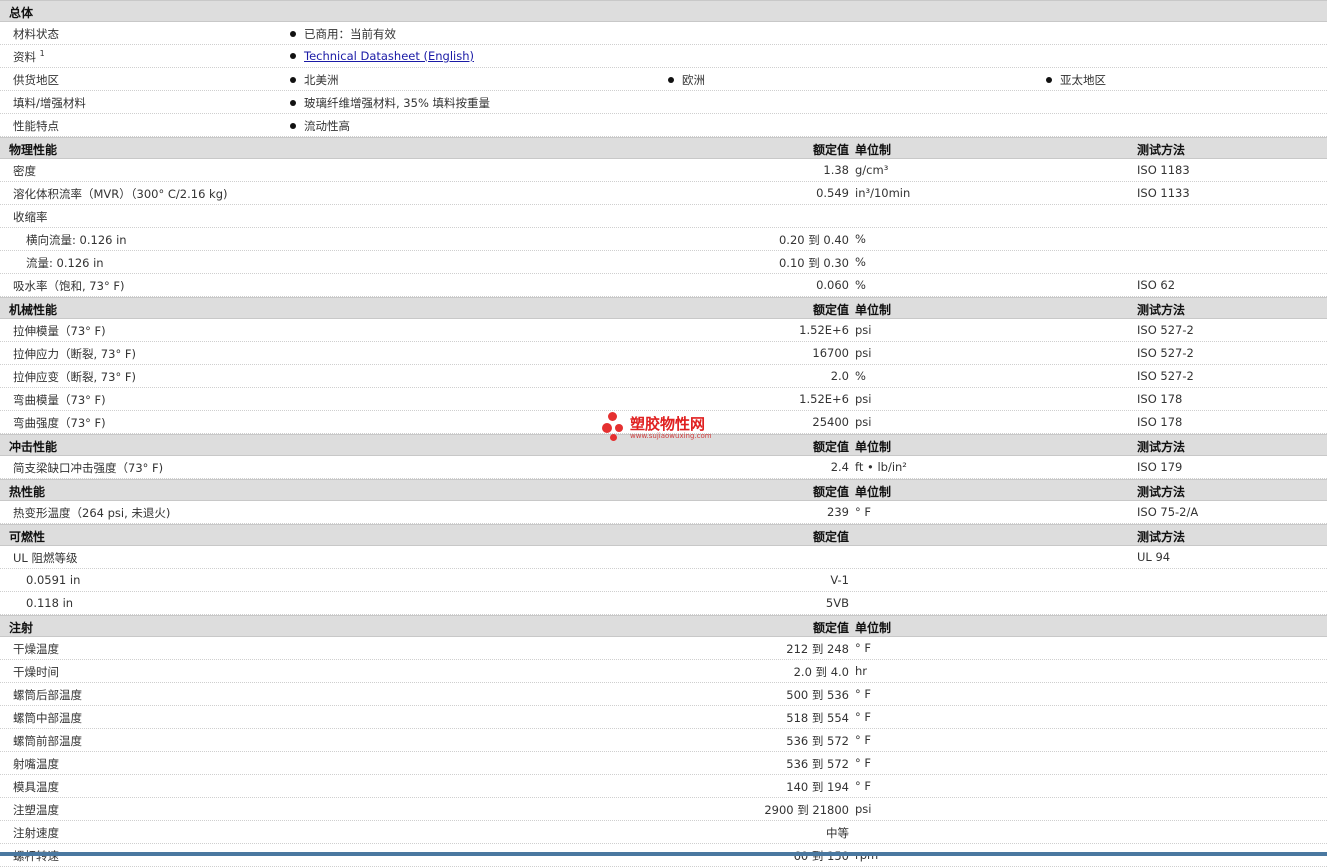 This screenshot has width=1327, height=867. Describe the element at coordinates (36, 649) in the screenshot. I see `property-label: 干燥温度` at that location.